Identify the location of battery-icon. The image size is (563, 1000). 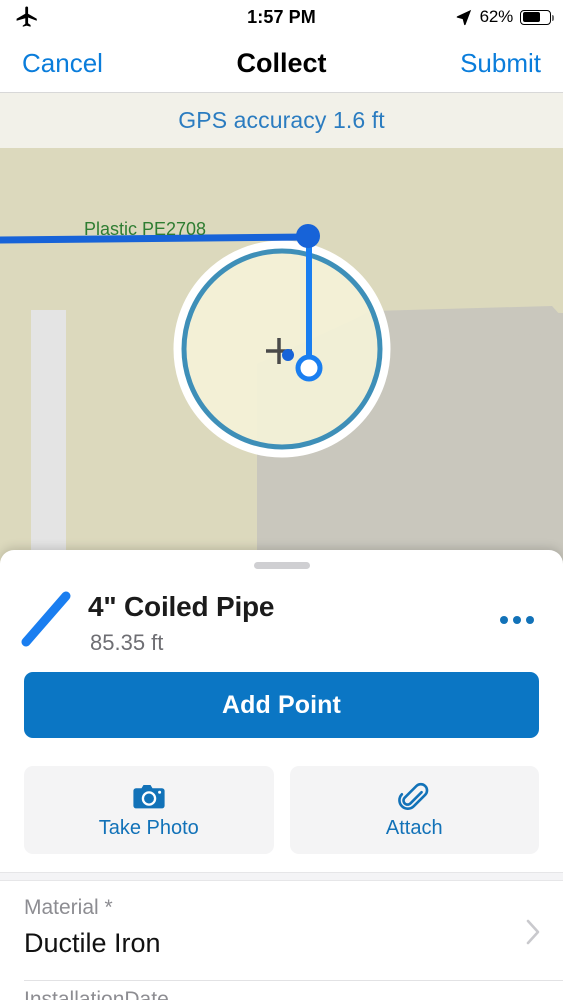
(537, 17).